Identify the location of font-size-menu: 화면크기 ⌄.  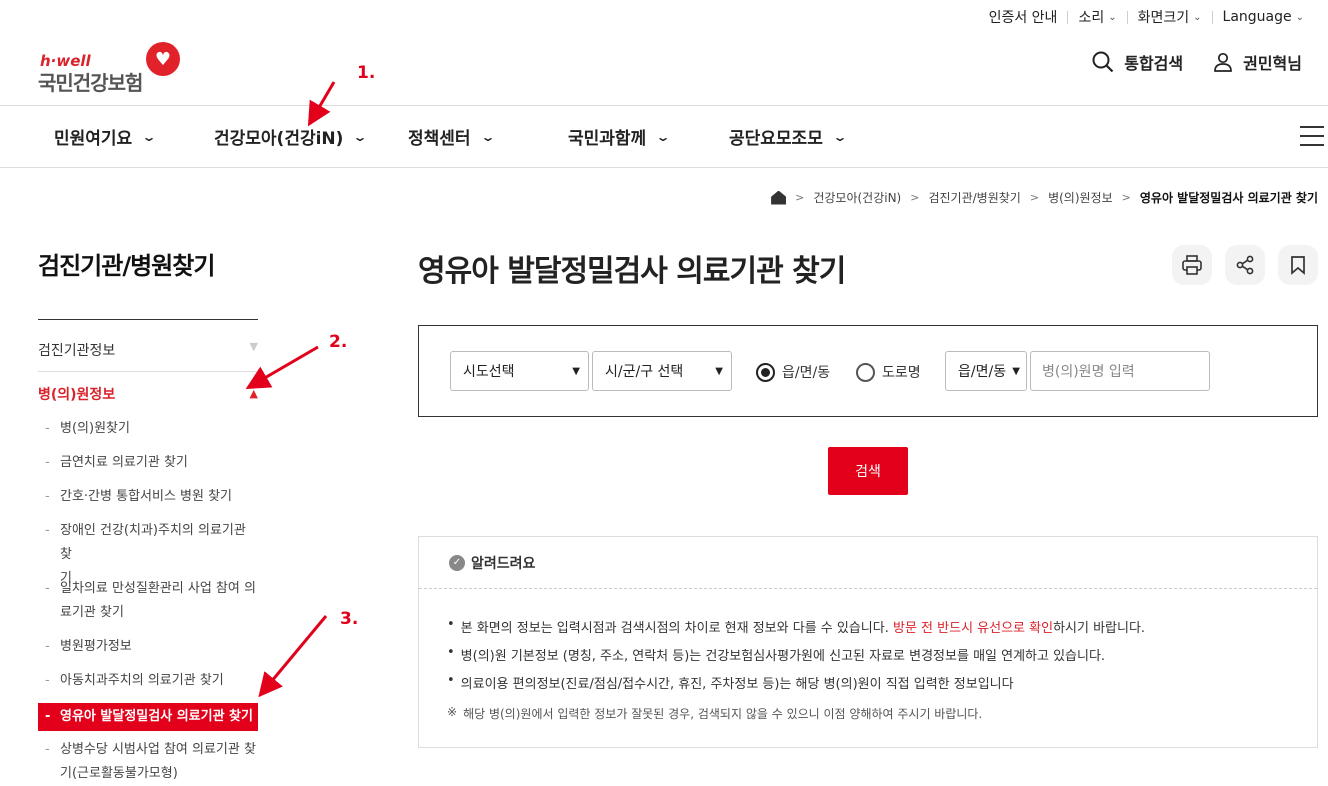
(1170, 17).